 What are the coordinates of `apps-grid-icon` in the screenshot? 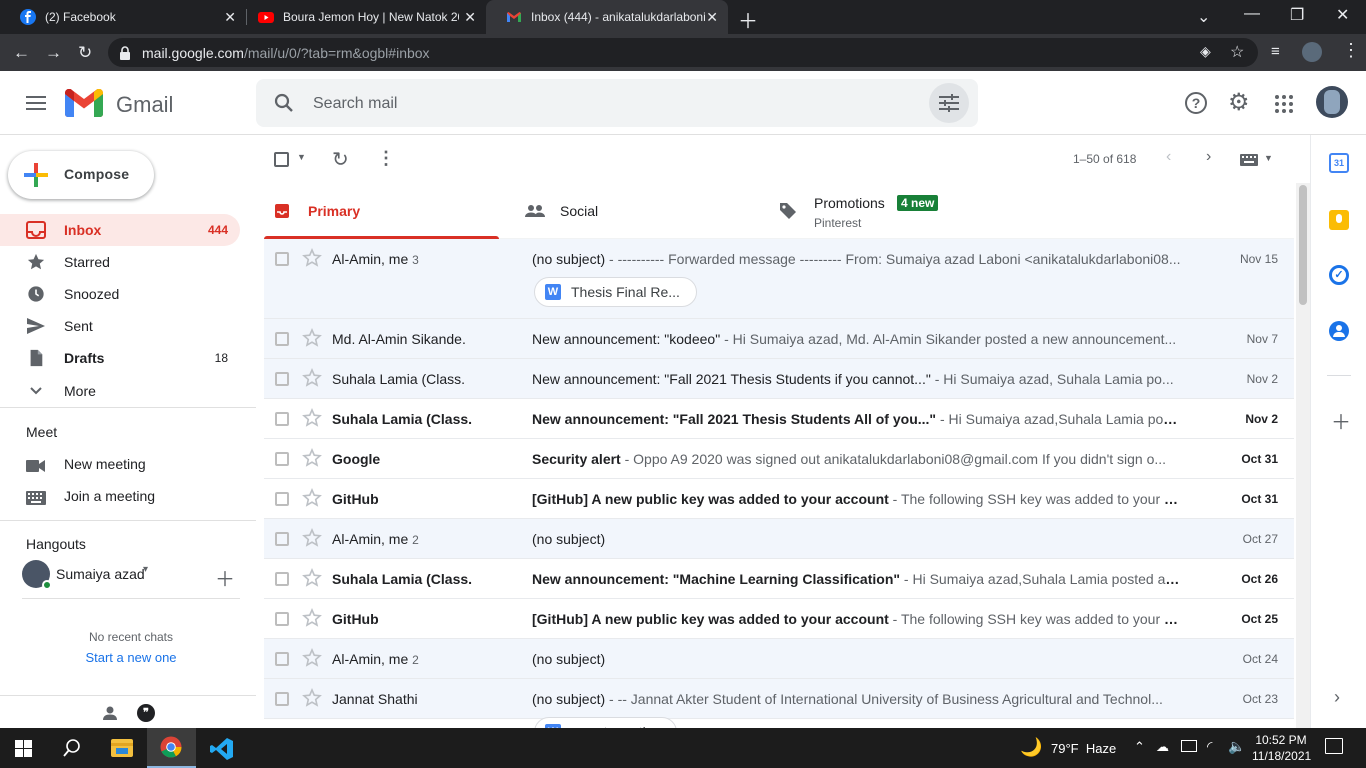 It's located at (1284, 104).